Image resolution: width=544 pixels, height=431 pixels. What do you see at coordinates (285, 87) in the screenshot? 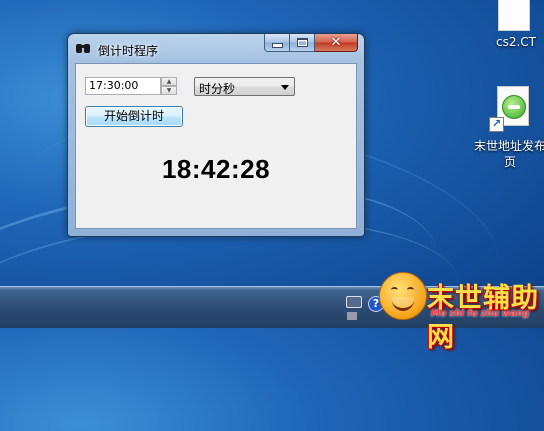
I see `chevron-down-icon` at bounding box center [285, 87].